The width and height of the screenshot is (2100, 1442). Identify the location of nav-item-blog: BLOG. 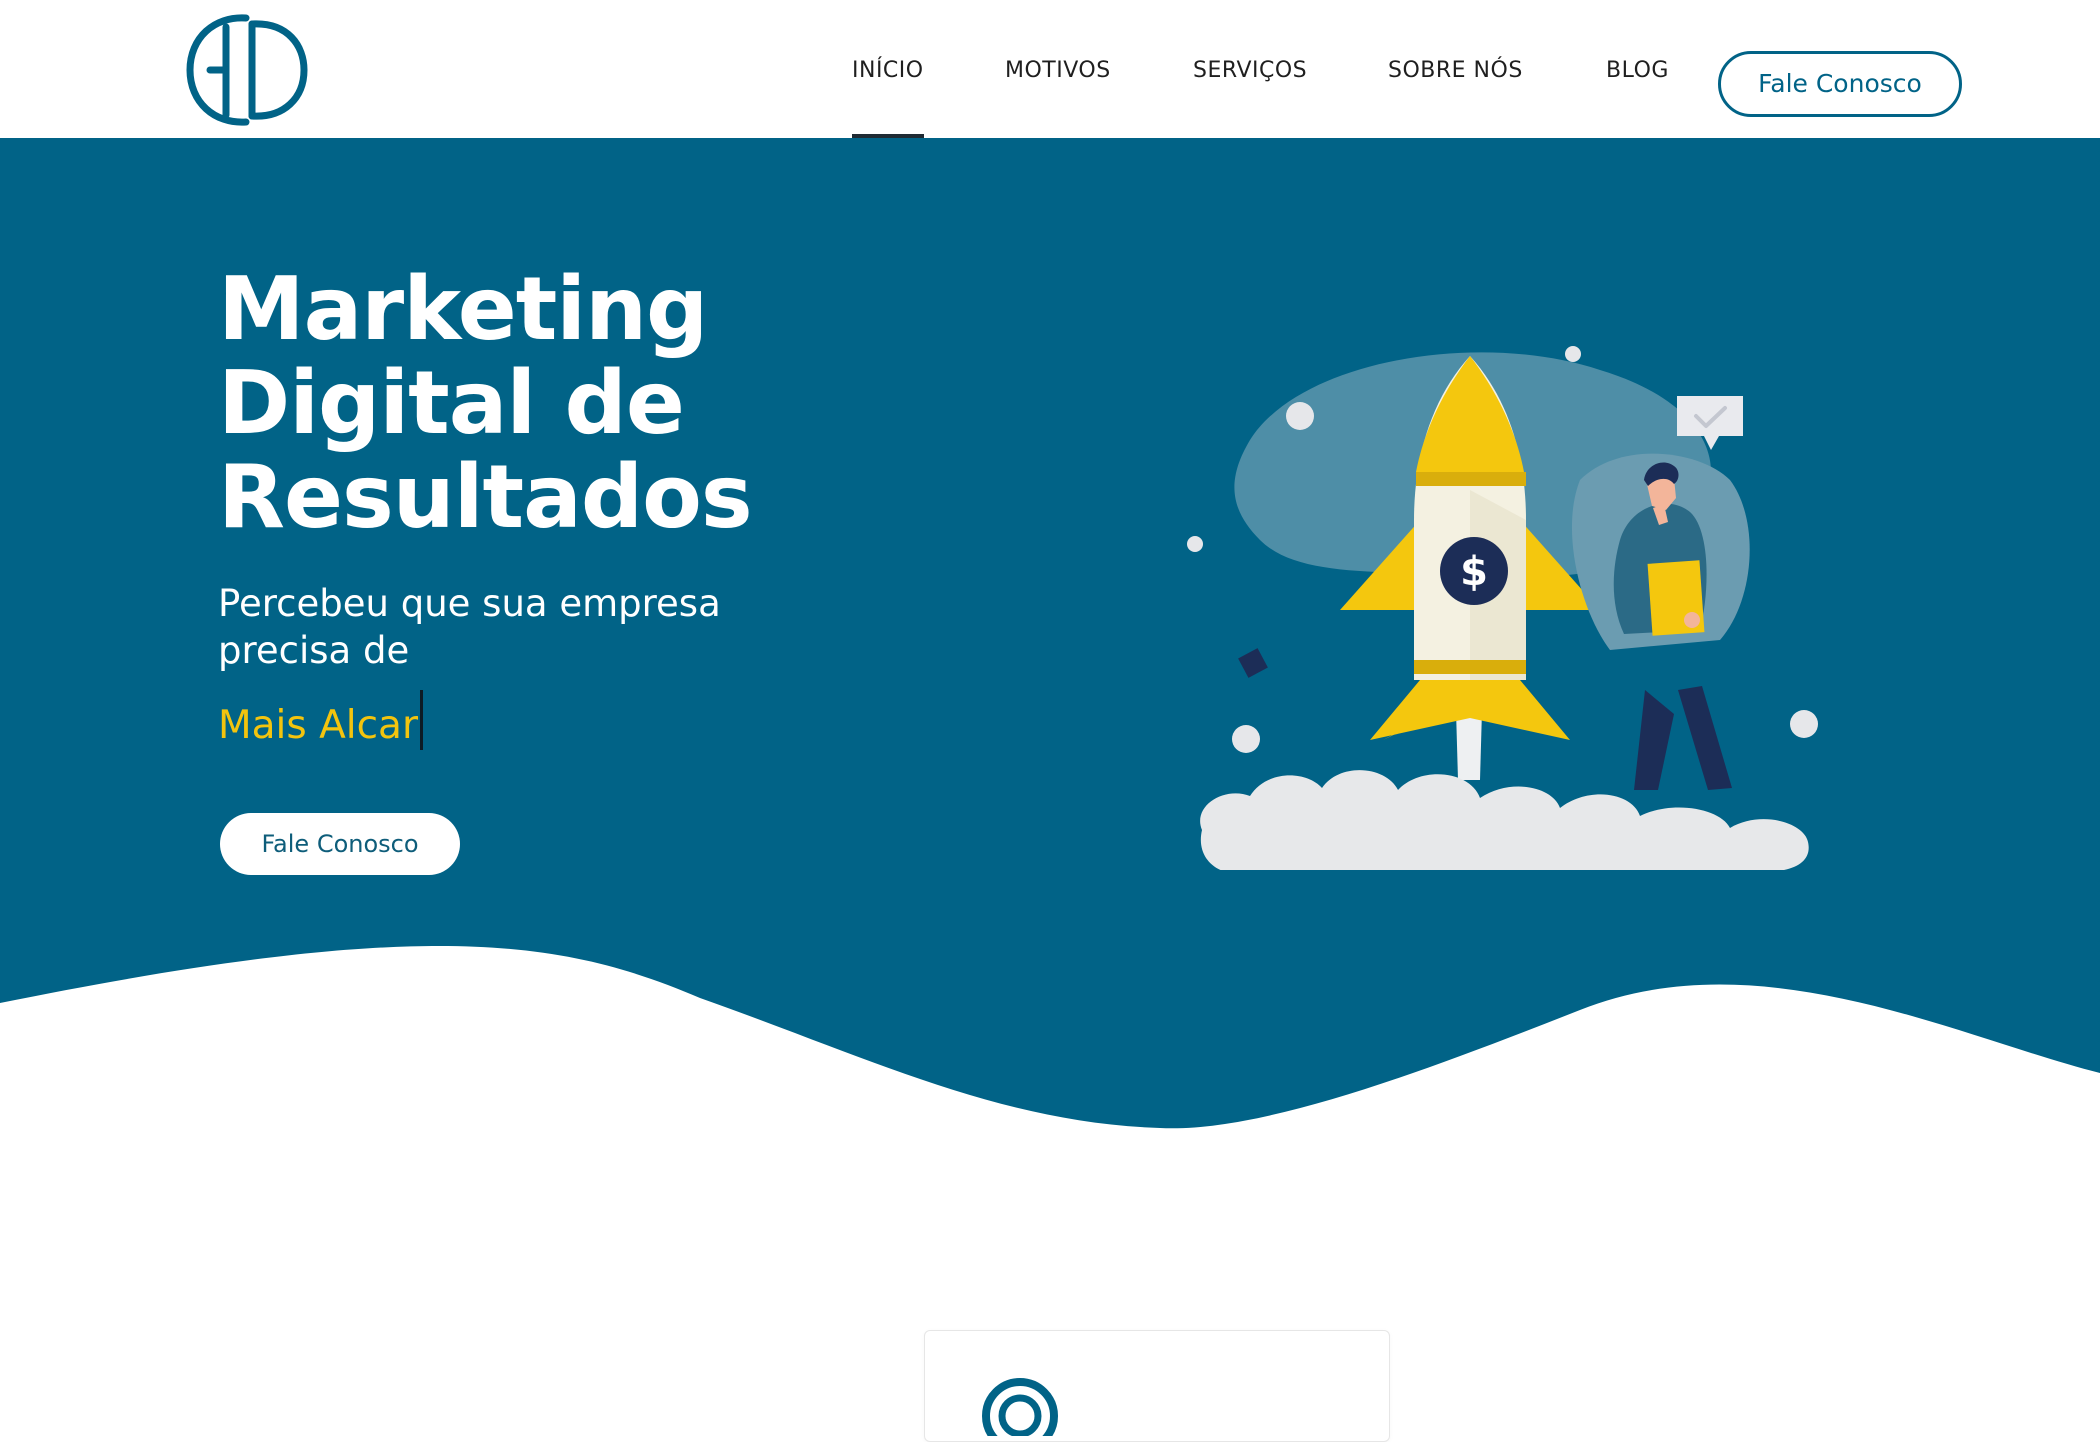
(1637, 71).